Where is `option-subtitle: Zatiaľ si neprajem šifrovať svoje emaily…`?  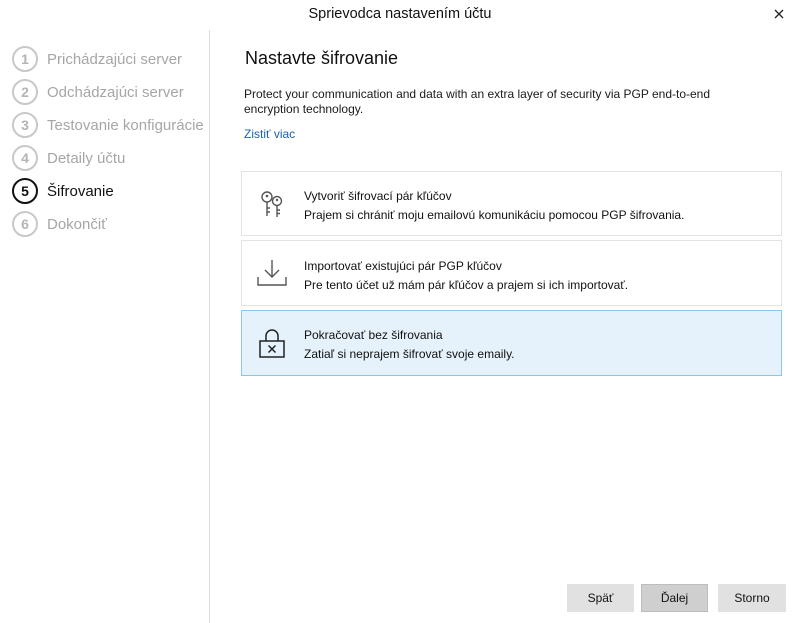 option-subtitle: Zatiaľ si neprajem šifrovať svoje emaily… is located at coordinates (409, 354).